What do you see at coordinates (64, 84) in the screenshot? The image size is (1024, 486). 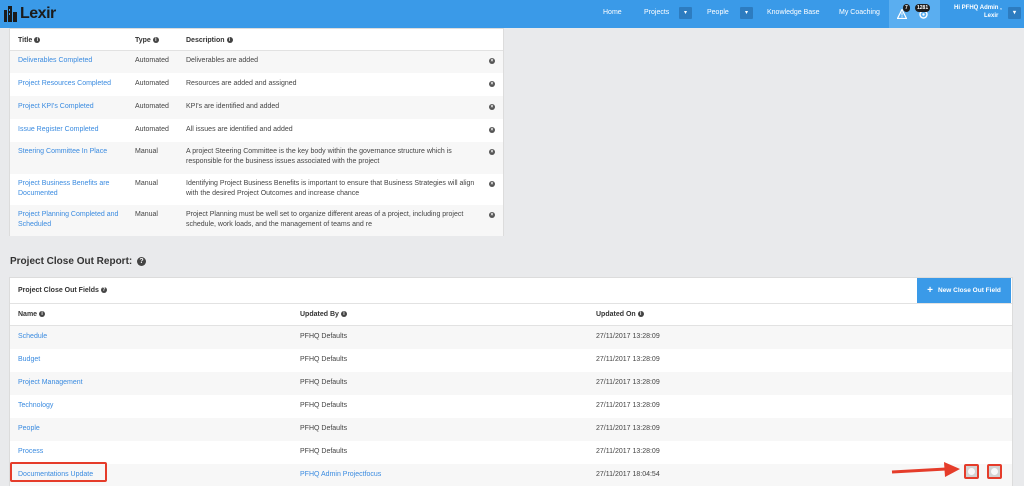 I see `milestone-title-link: Project Resources Completed` at bounding box center [64, 84].